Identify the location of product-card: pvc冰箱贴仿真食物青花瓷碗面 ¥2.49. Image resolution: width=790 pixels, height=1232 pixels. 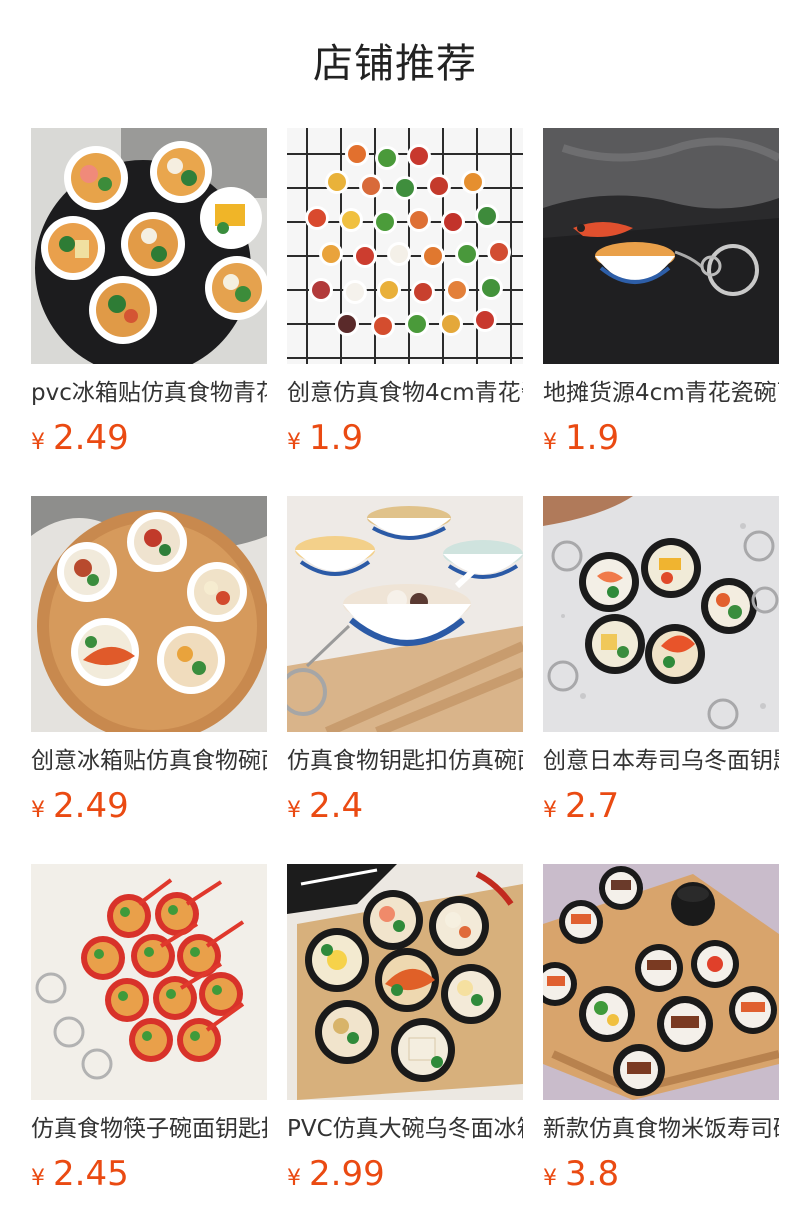
(149, 296).